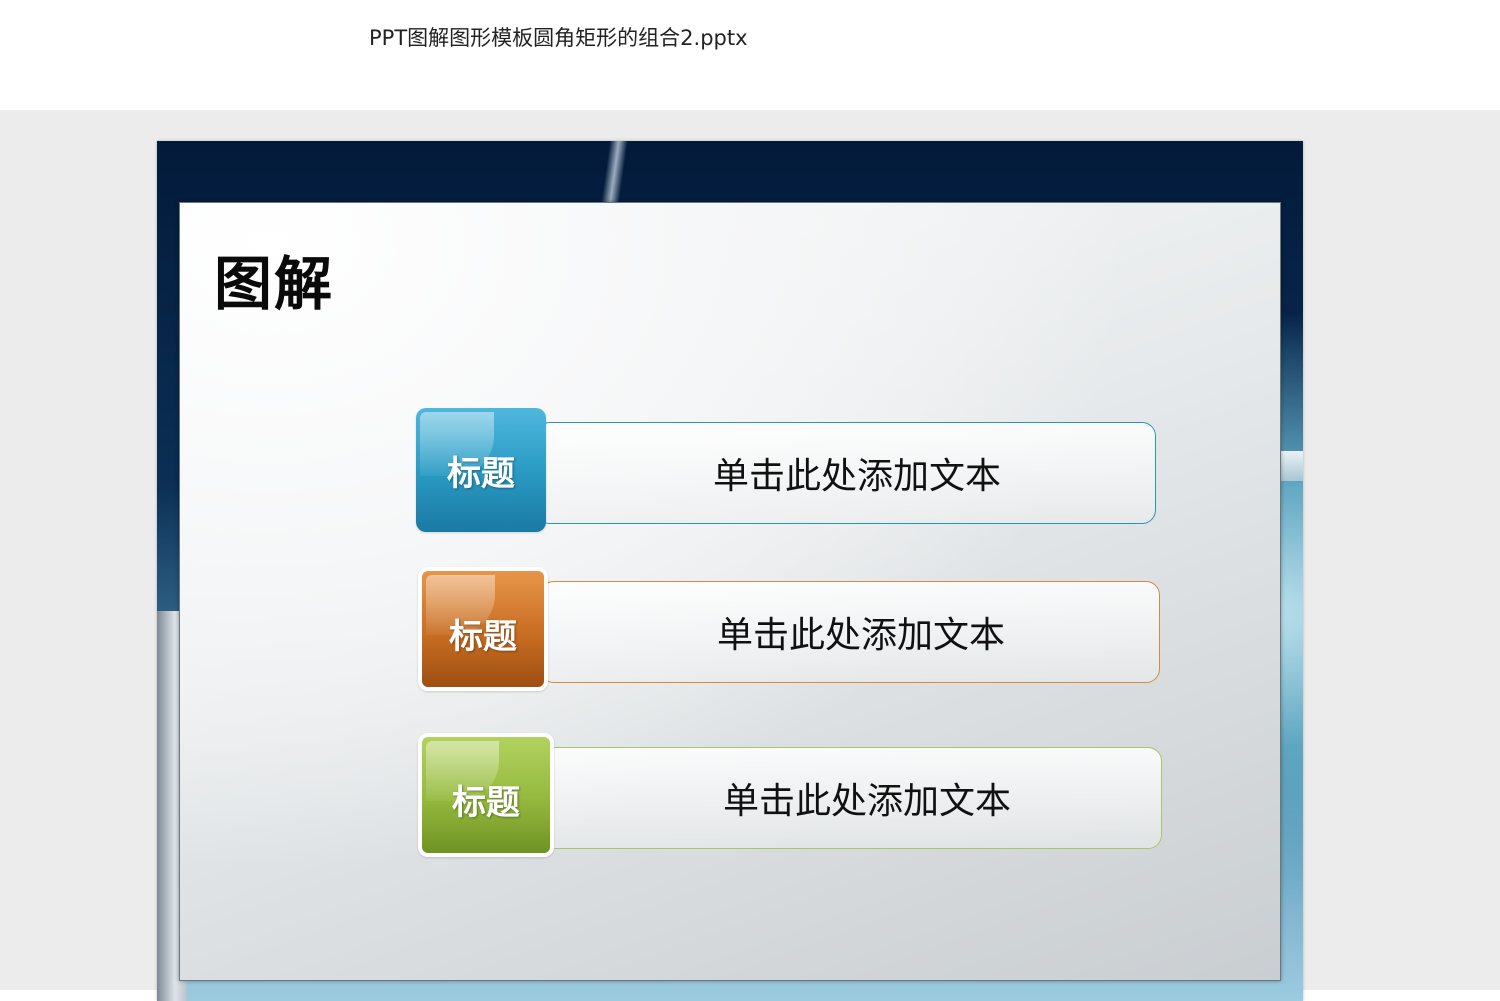 This screenshot has width=1500, height=1001. What do you see at coordinates (750, 55) in the screenshot?
I see `document-header: PPT图解图形模板圆角矩形的组合2.pptx` at bounding box center [750, 55].